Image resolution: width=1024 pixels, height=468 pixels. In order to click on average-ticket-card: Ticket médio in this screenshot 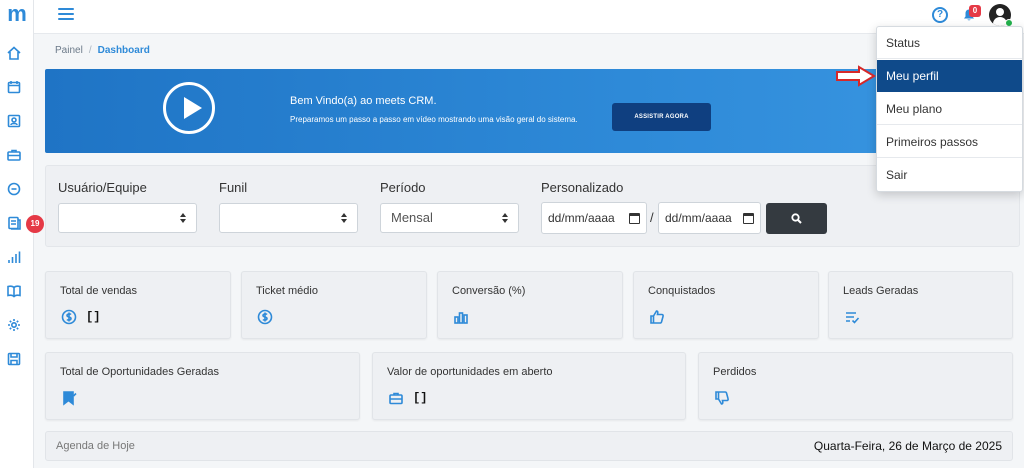, I will do `click(334, 305)`.